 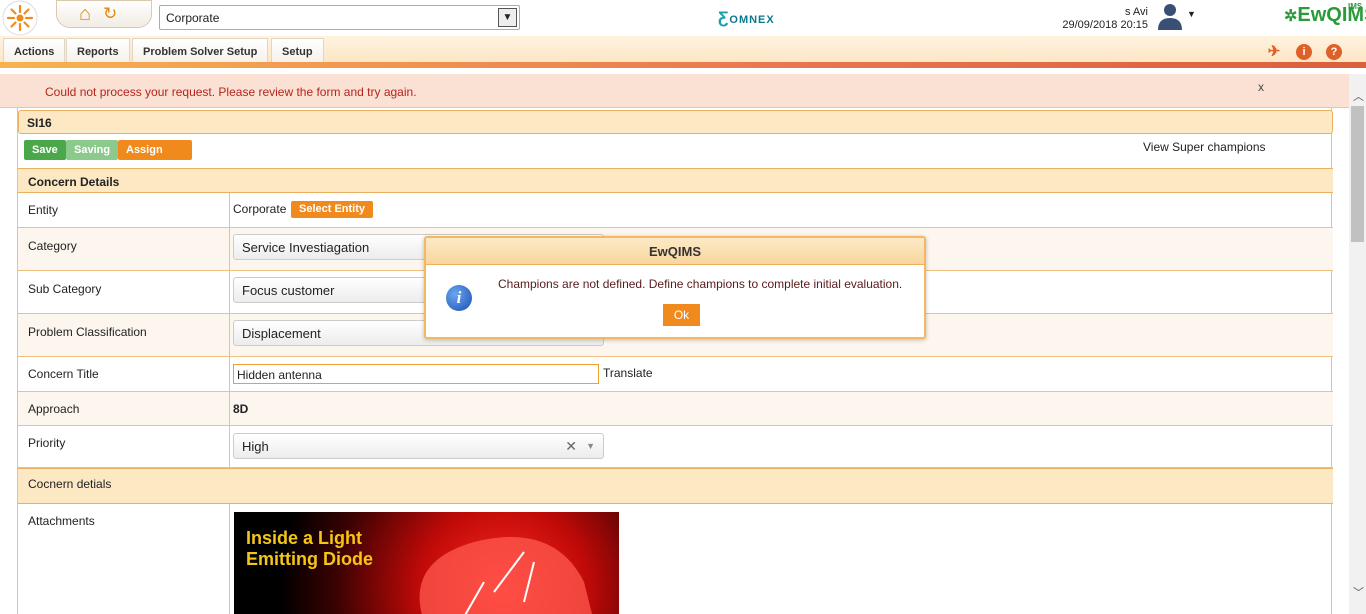 I want to click on pin-icon: ✈, so click(x=1274, y=52).